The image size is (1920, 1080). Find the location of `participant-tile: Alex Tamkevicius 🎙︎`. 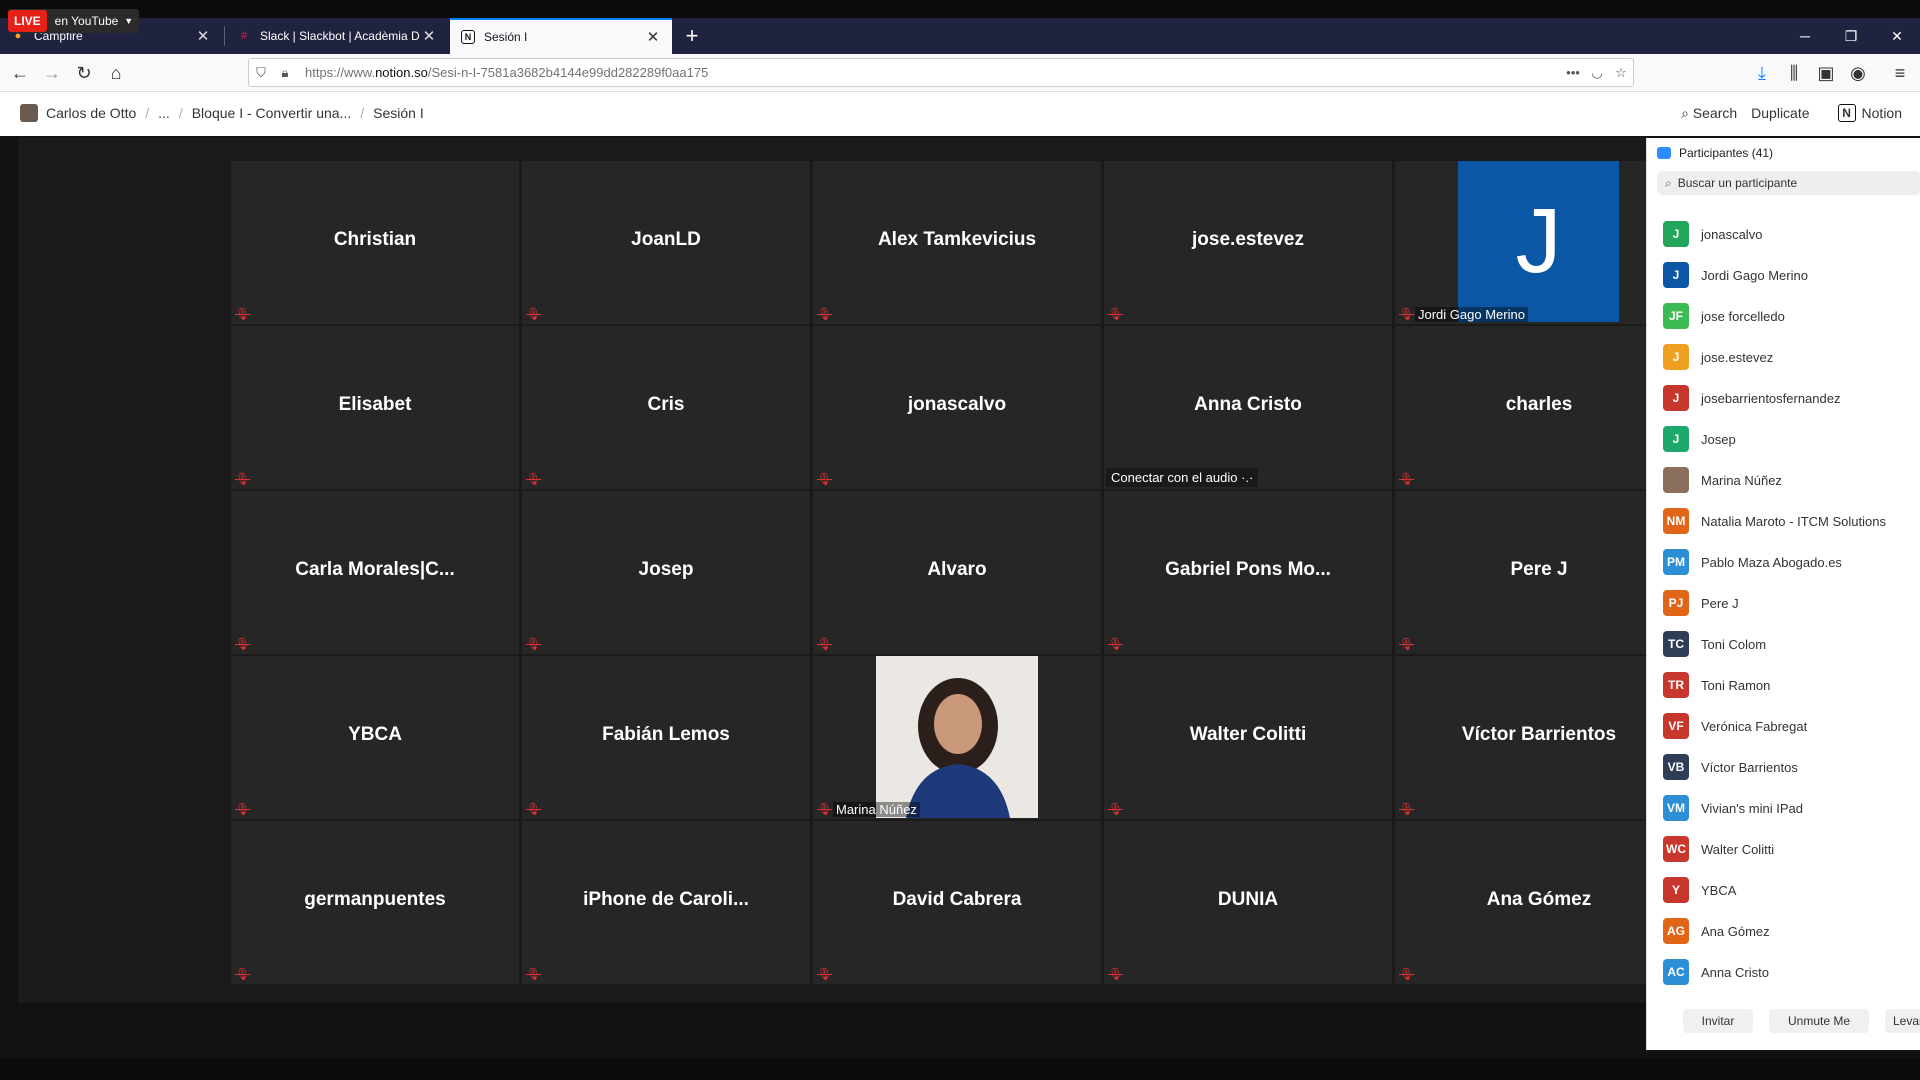

participant-tile: Alex Tamkevicius 🎙︎ is located at coordinates (957, 242).